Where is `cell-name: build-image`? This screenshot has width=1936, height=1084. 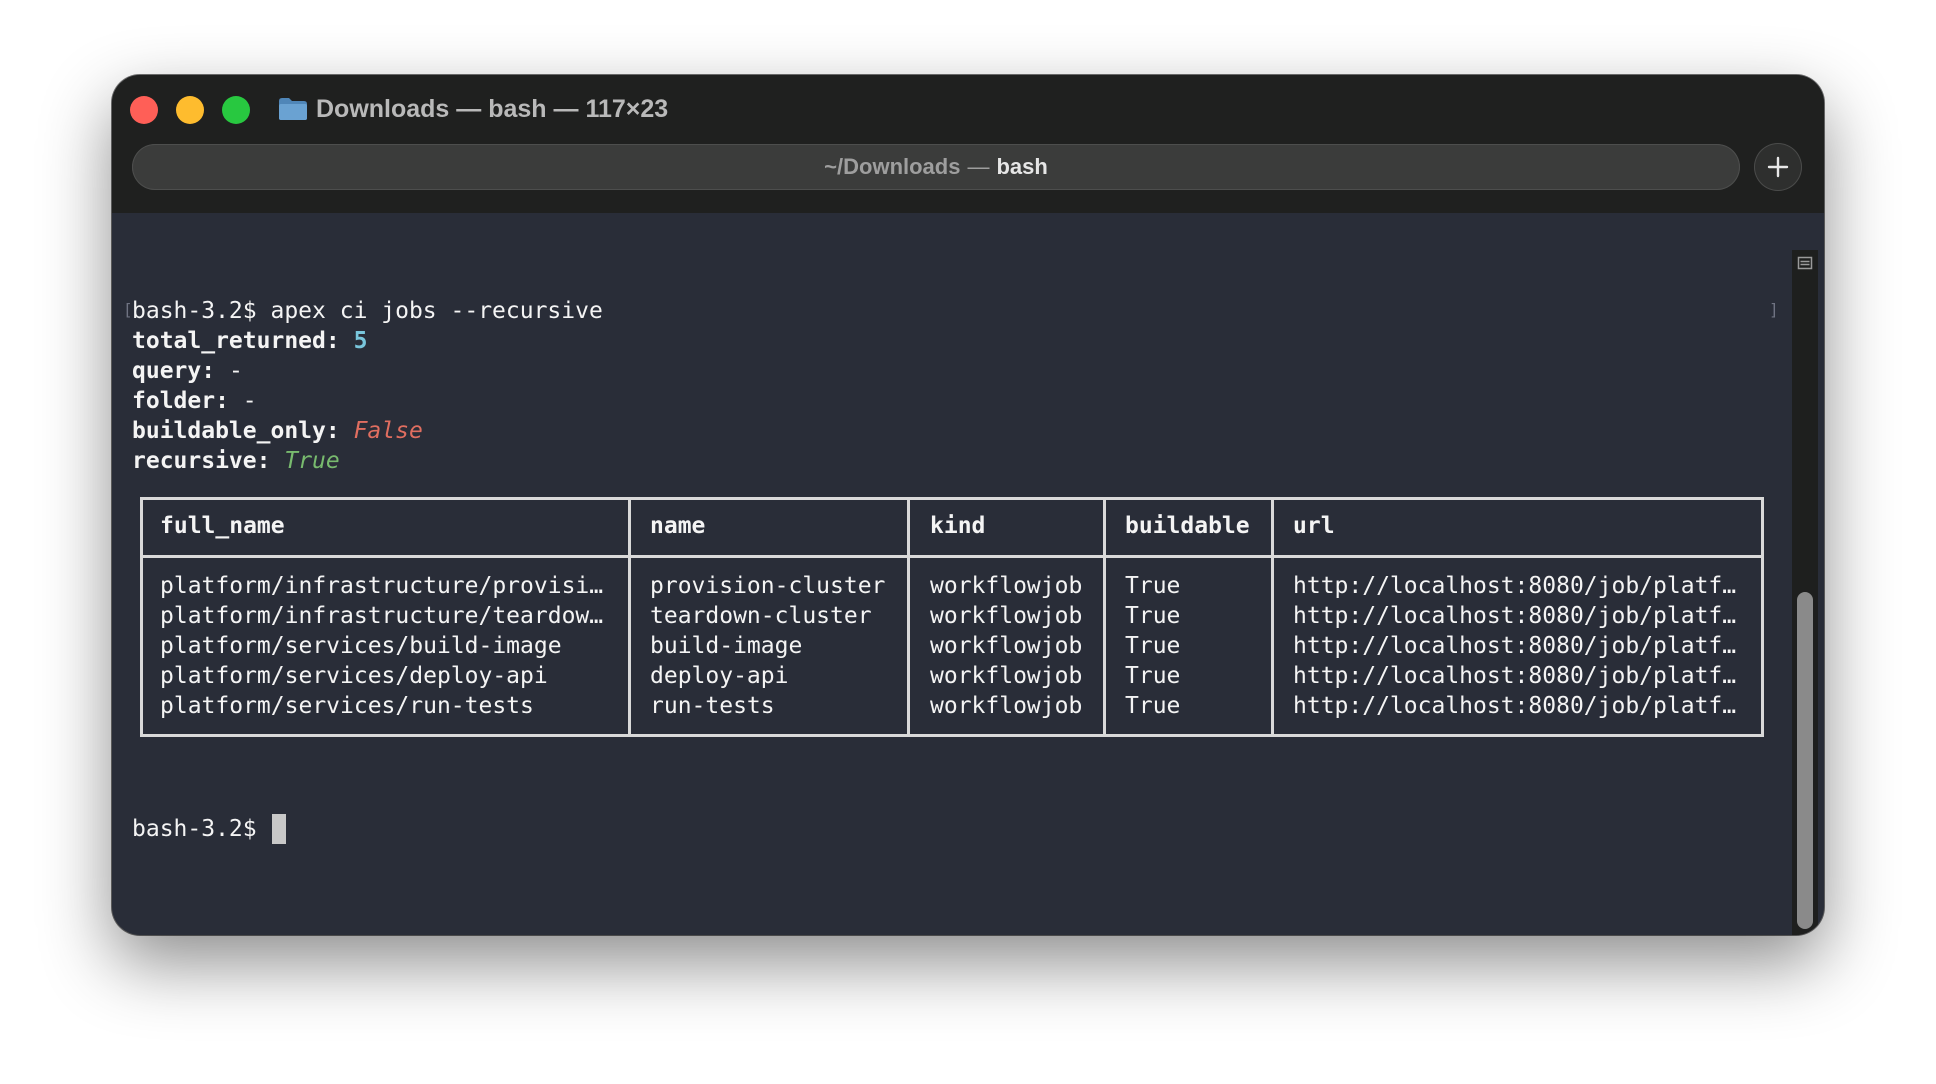
cell-name: build-image is located at coordinates (726, 646).